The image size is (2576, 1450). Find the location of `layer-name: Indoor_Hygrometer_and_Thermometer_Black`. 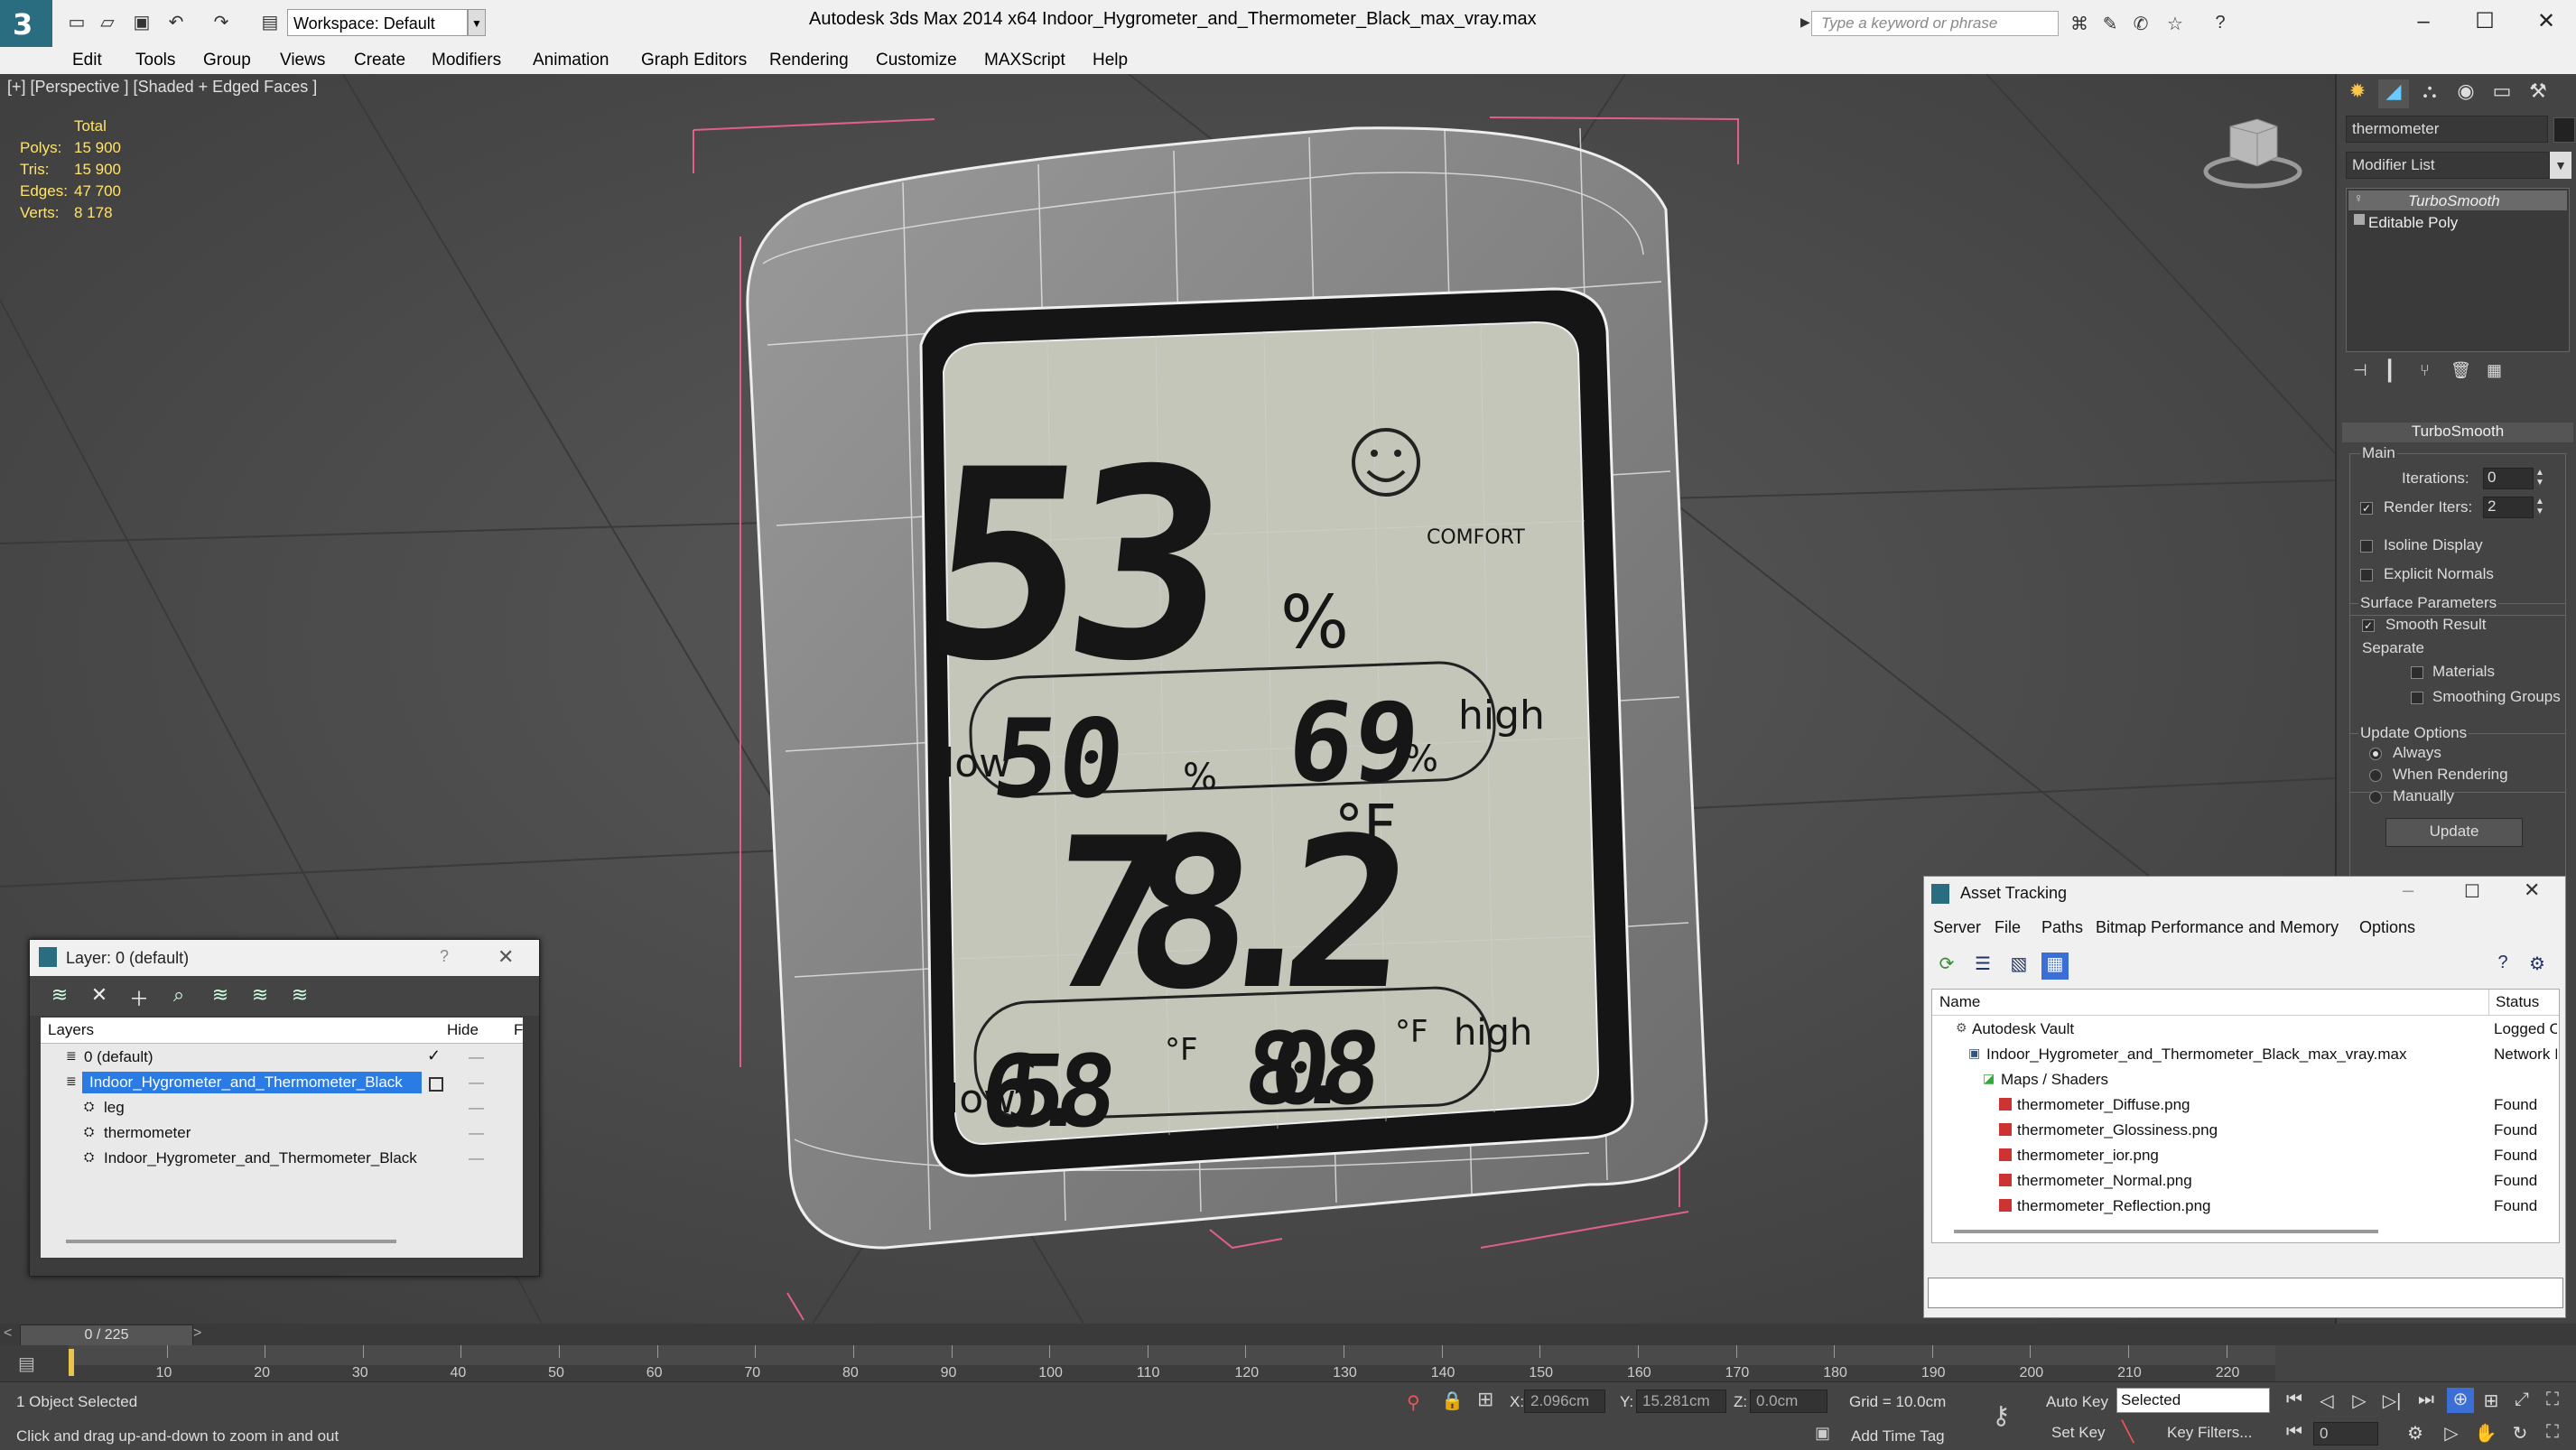

layer-name: Indoor_Hygrometer_and_Thermometer_Black is located at coordinates (252, 1082).